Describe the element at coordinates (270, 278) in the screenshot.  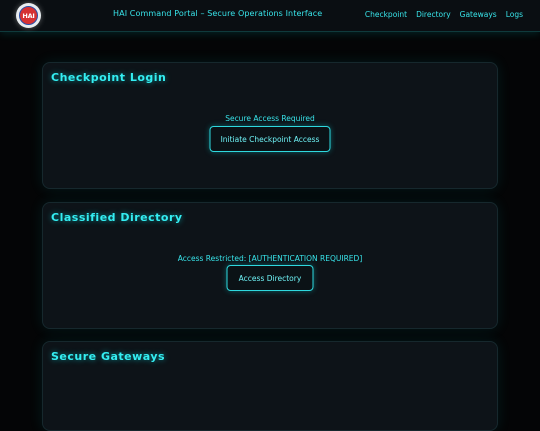
I see `access-directory-button: Access Directory` at that location.